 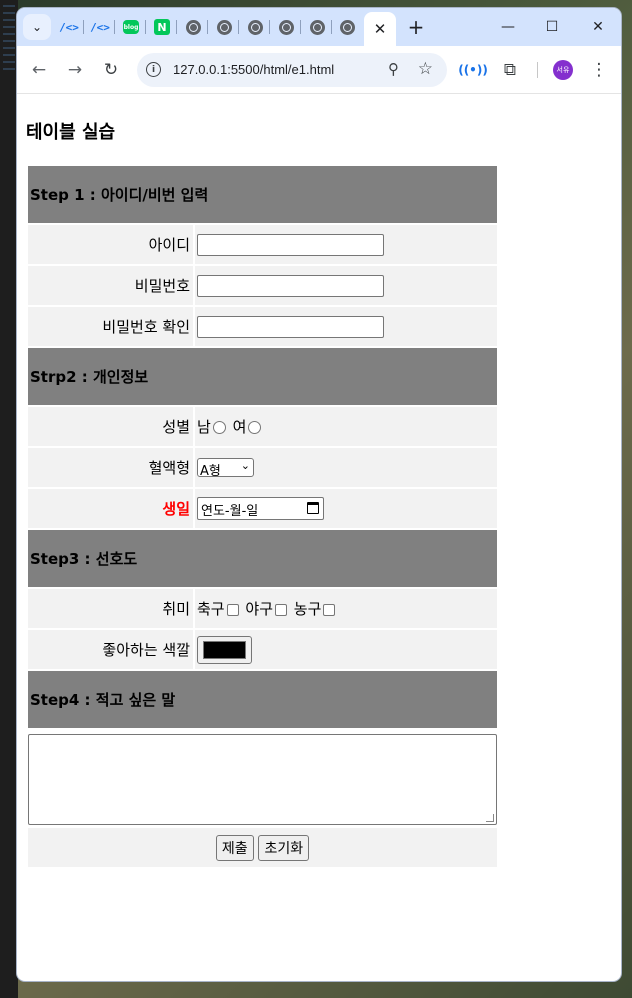 I want to click on more-menu-icon: ⋮, so click(x=599, y=70).